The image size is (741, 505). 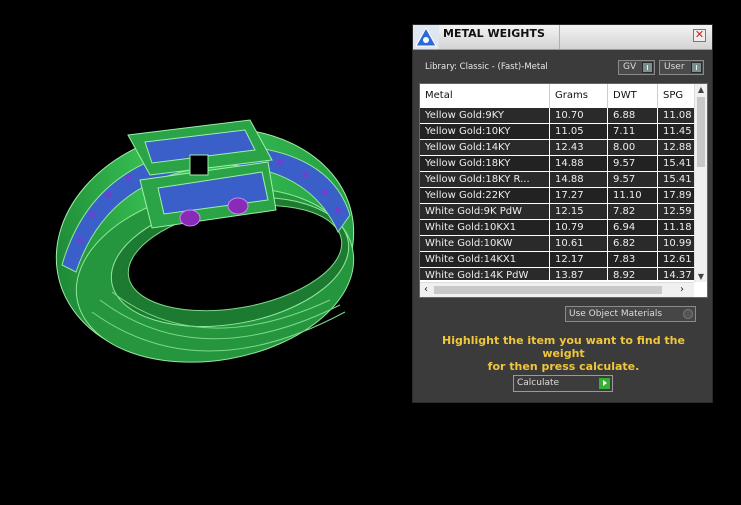 I want to click on gv-toggle-label: GV, so click(x=630, y=67).